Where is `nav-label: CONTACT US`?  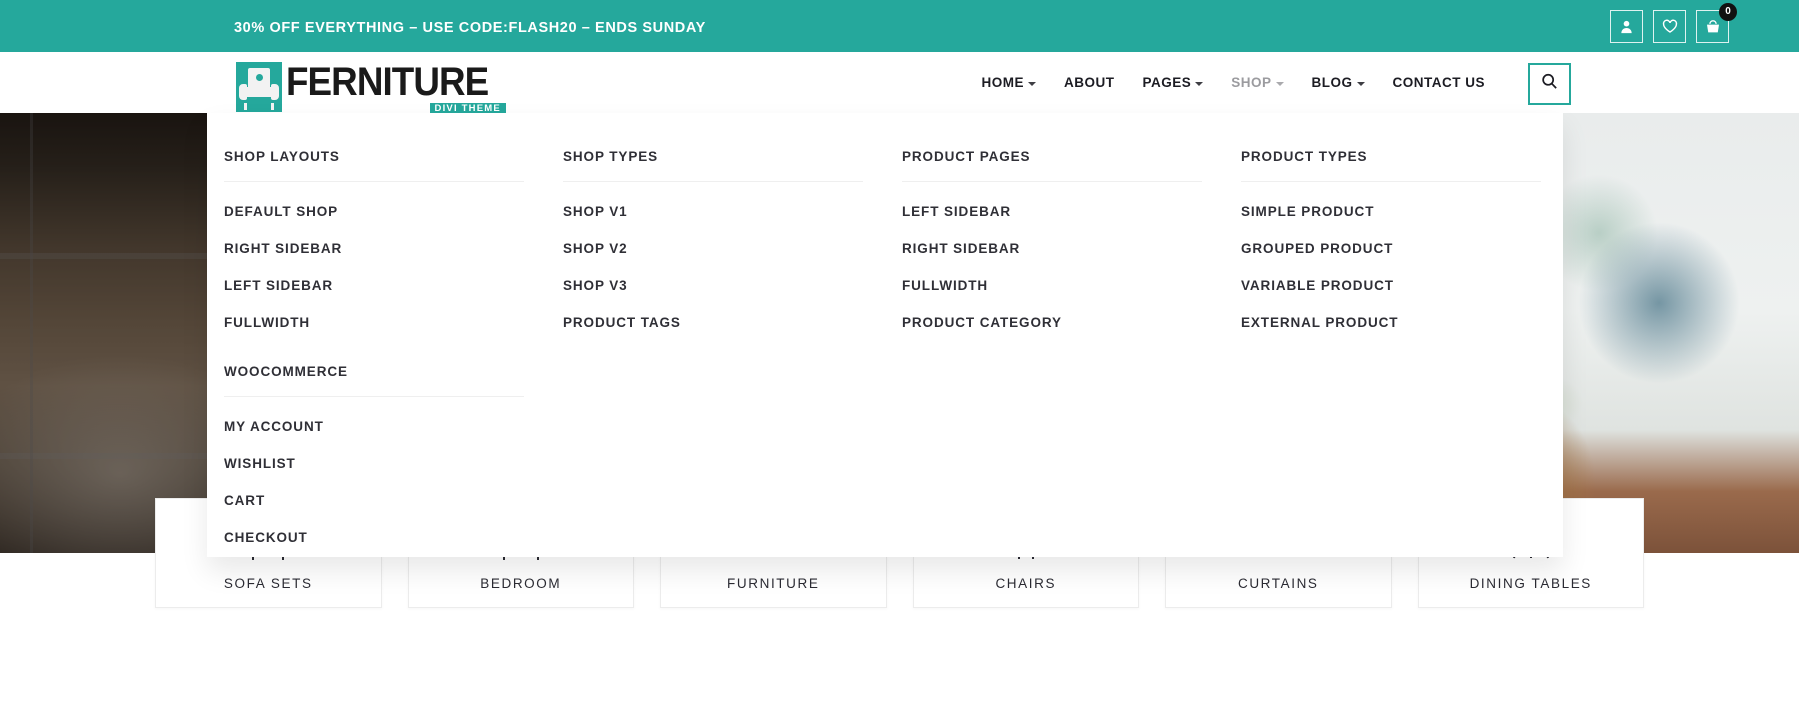 nav-label: CONTACT US is located at coordinates (1438, 82).